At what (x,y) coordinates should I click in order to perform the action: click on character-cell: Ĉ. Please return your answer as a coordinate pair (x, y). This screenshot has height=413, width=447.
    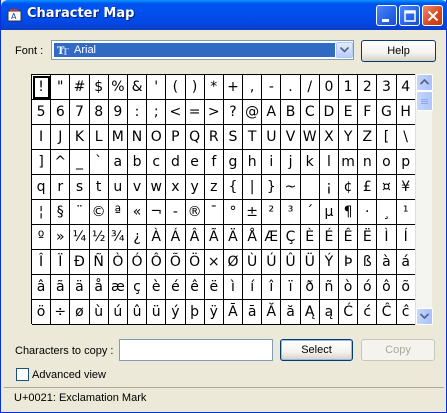
    Looking at the image, I should click on (387, 312).